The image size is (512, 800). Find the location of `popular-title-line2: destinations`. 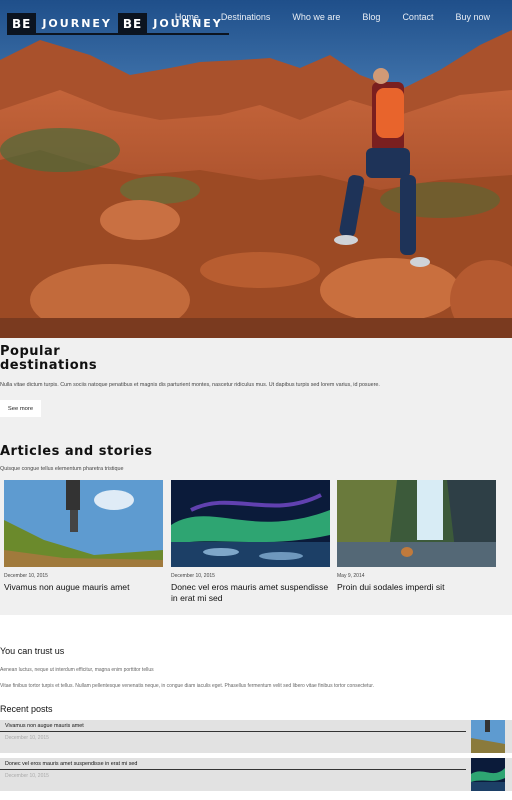

popular-title-line2: destinations is located at coordinates (49, 365).